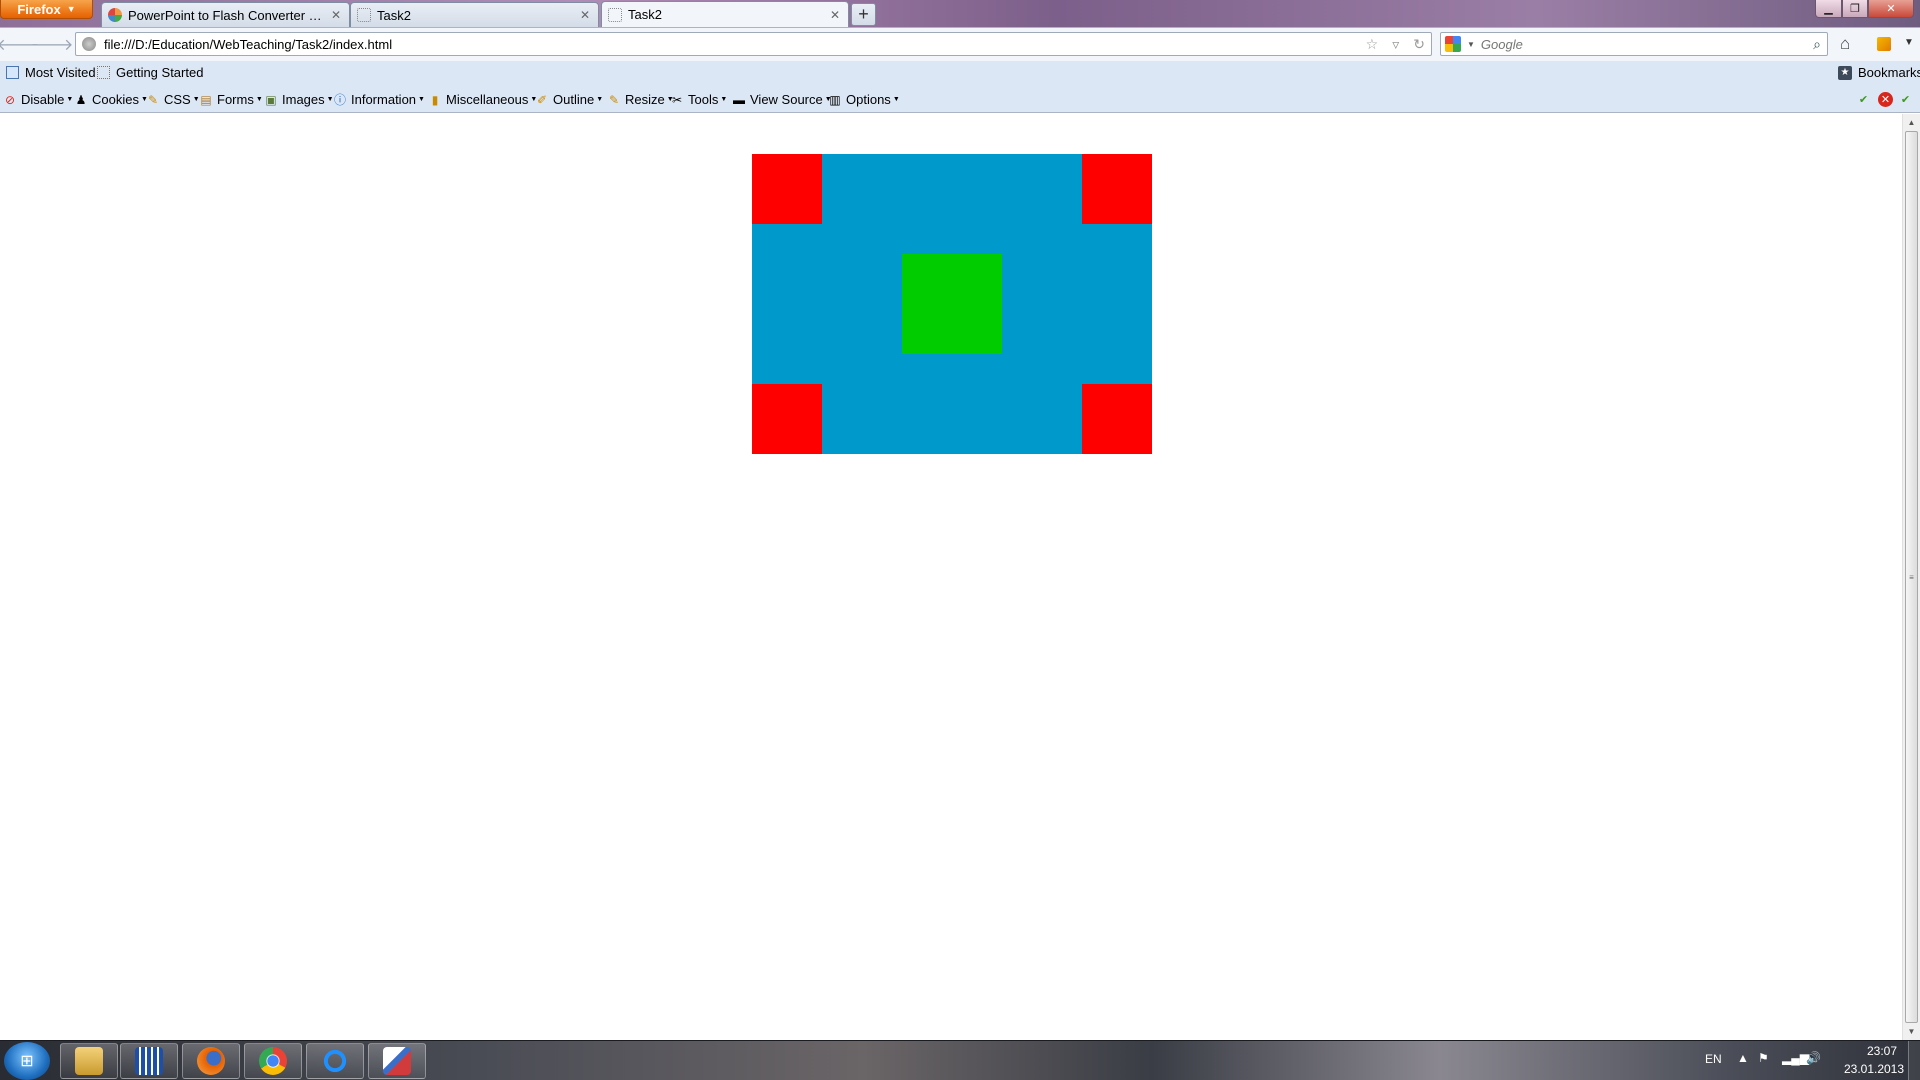 The image size is (1920, 1080). I want to click on search-bar: ▼ Google ⌕, so click(1634, 44).